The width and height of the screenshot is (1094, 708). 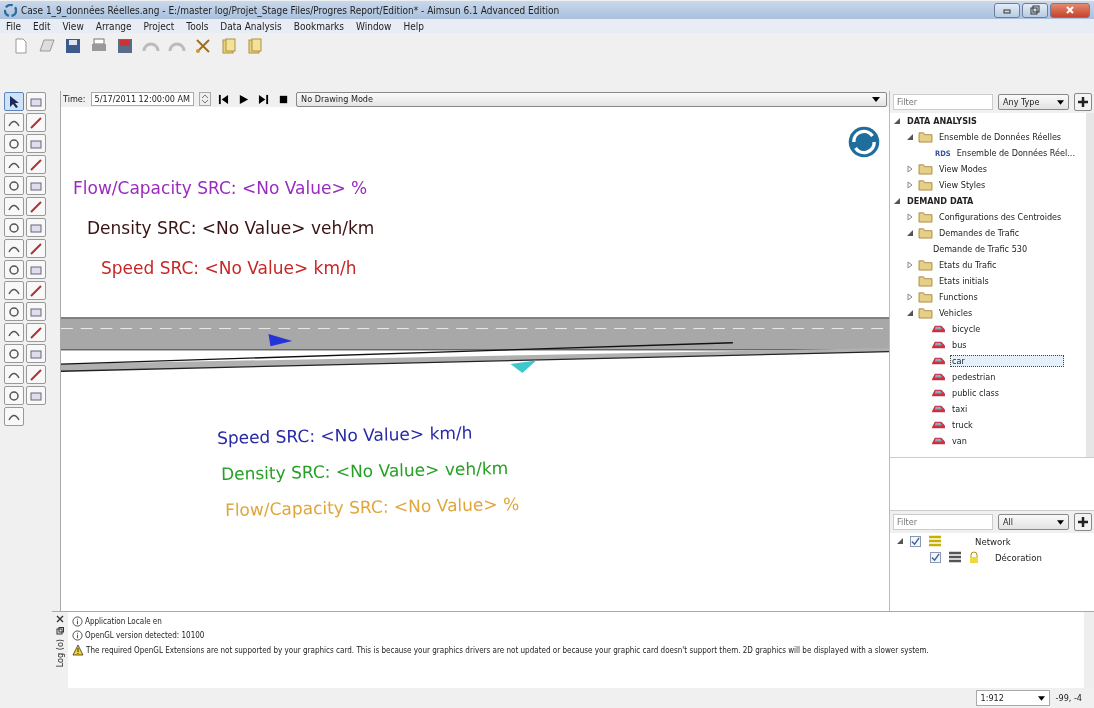 What do you see at coordinates (959, 345) in the screenshot?
I see `tree-item: bus` at bounding box center [959, 345].